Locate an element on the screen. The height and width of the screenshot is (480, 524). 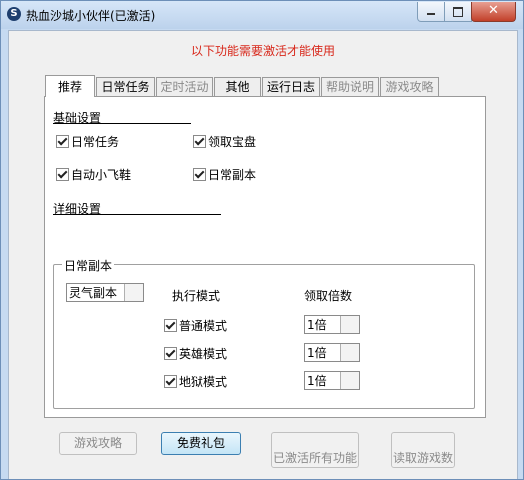
title-bar: S 热血沙城小伙伴(已激活) ✕ is located at coordinates (262, 15).